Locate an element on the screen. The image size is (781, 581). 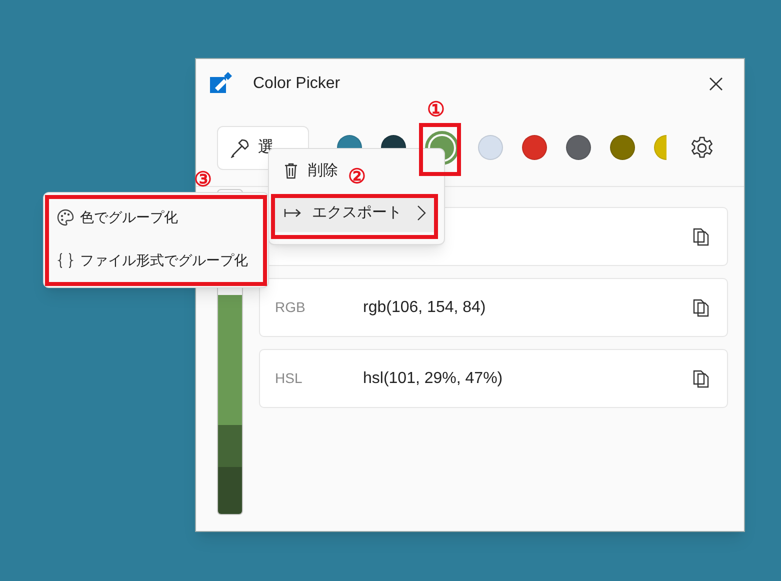
trash-icon is located at coordinates (291, 171).